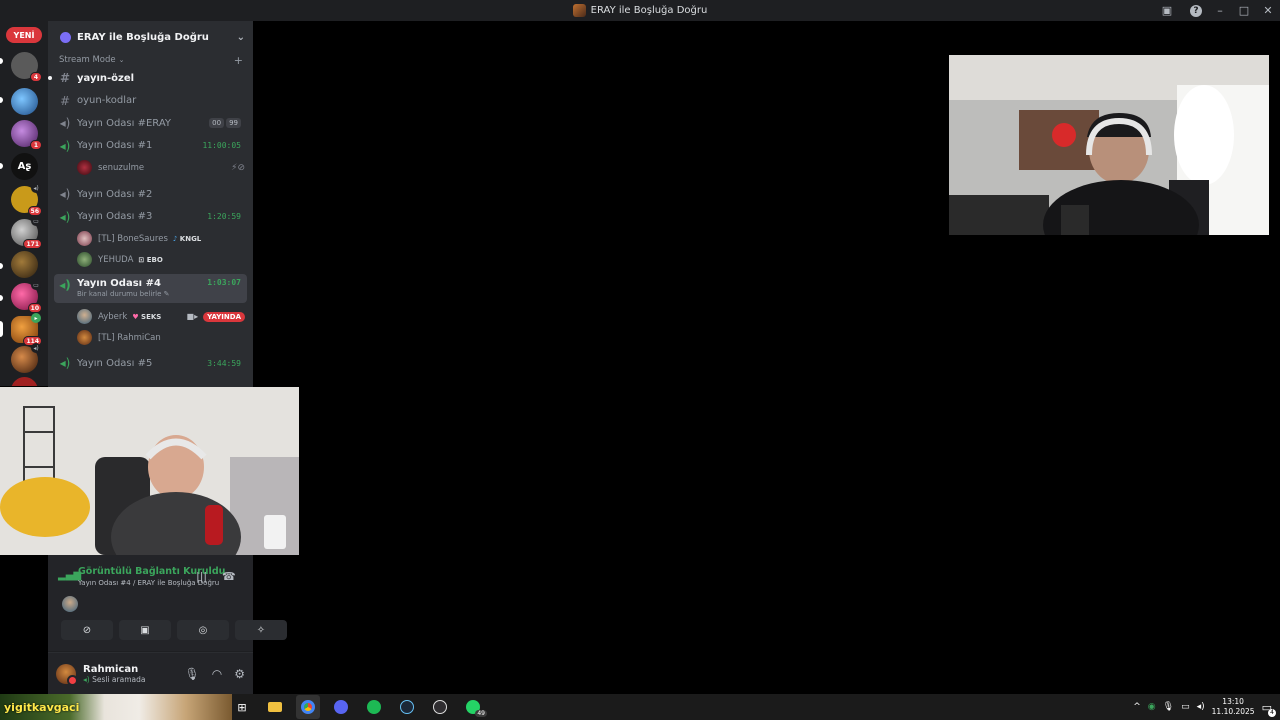  What do you see at coordinates (150, 60) in the screenshot?
I see `stream-mode-category: Stream Mode ⌄ +` at bounding box center [150, 60].